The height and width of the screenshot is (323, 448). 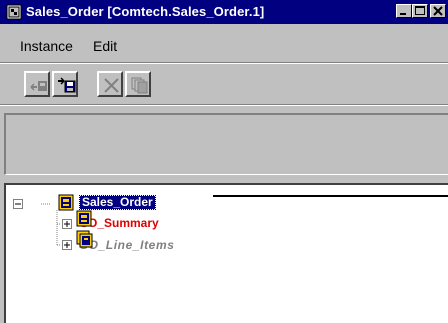 I want to click on close-button, so click(x=438, y=11).